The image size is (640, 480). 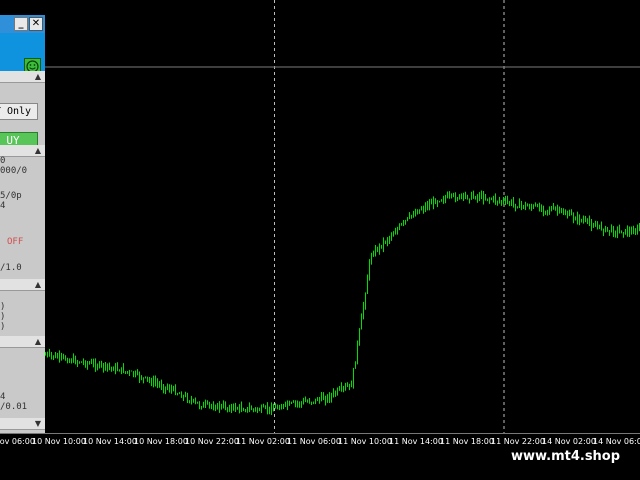 I want to click on panel-titlebar: _ ✕, so click(x=22, y=24).